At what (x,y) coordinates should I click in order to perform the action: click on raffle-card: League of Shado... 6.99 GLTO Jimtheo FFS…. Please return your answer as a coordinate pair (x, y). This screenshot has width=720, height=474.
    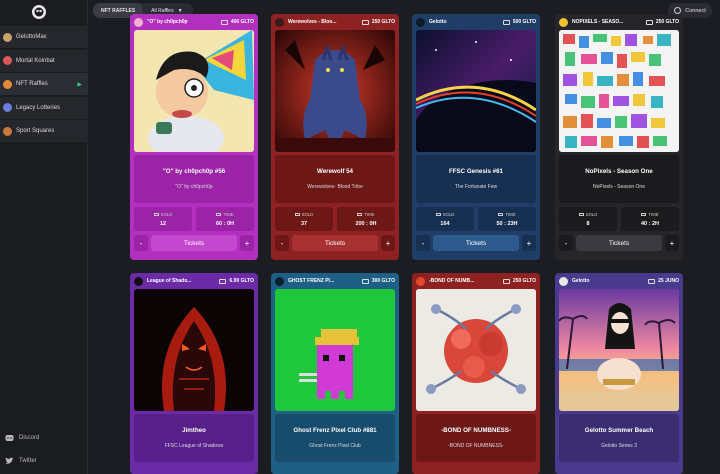
    Looking at the image, I should click on (194, 373).